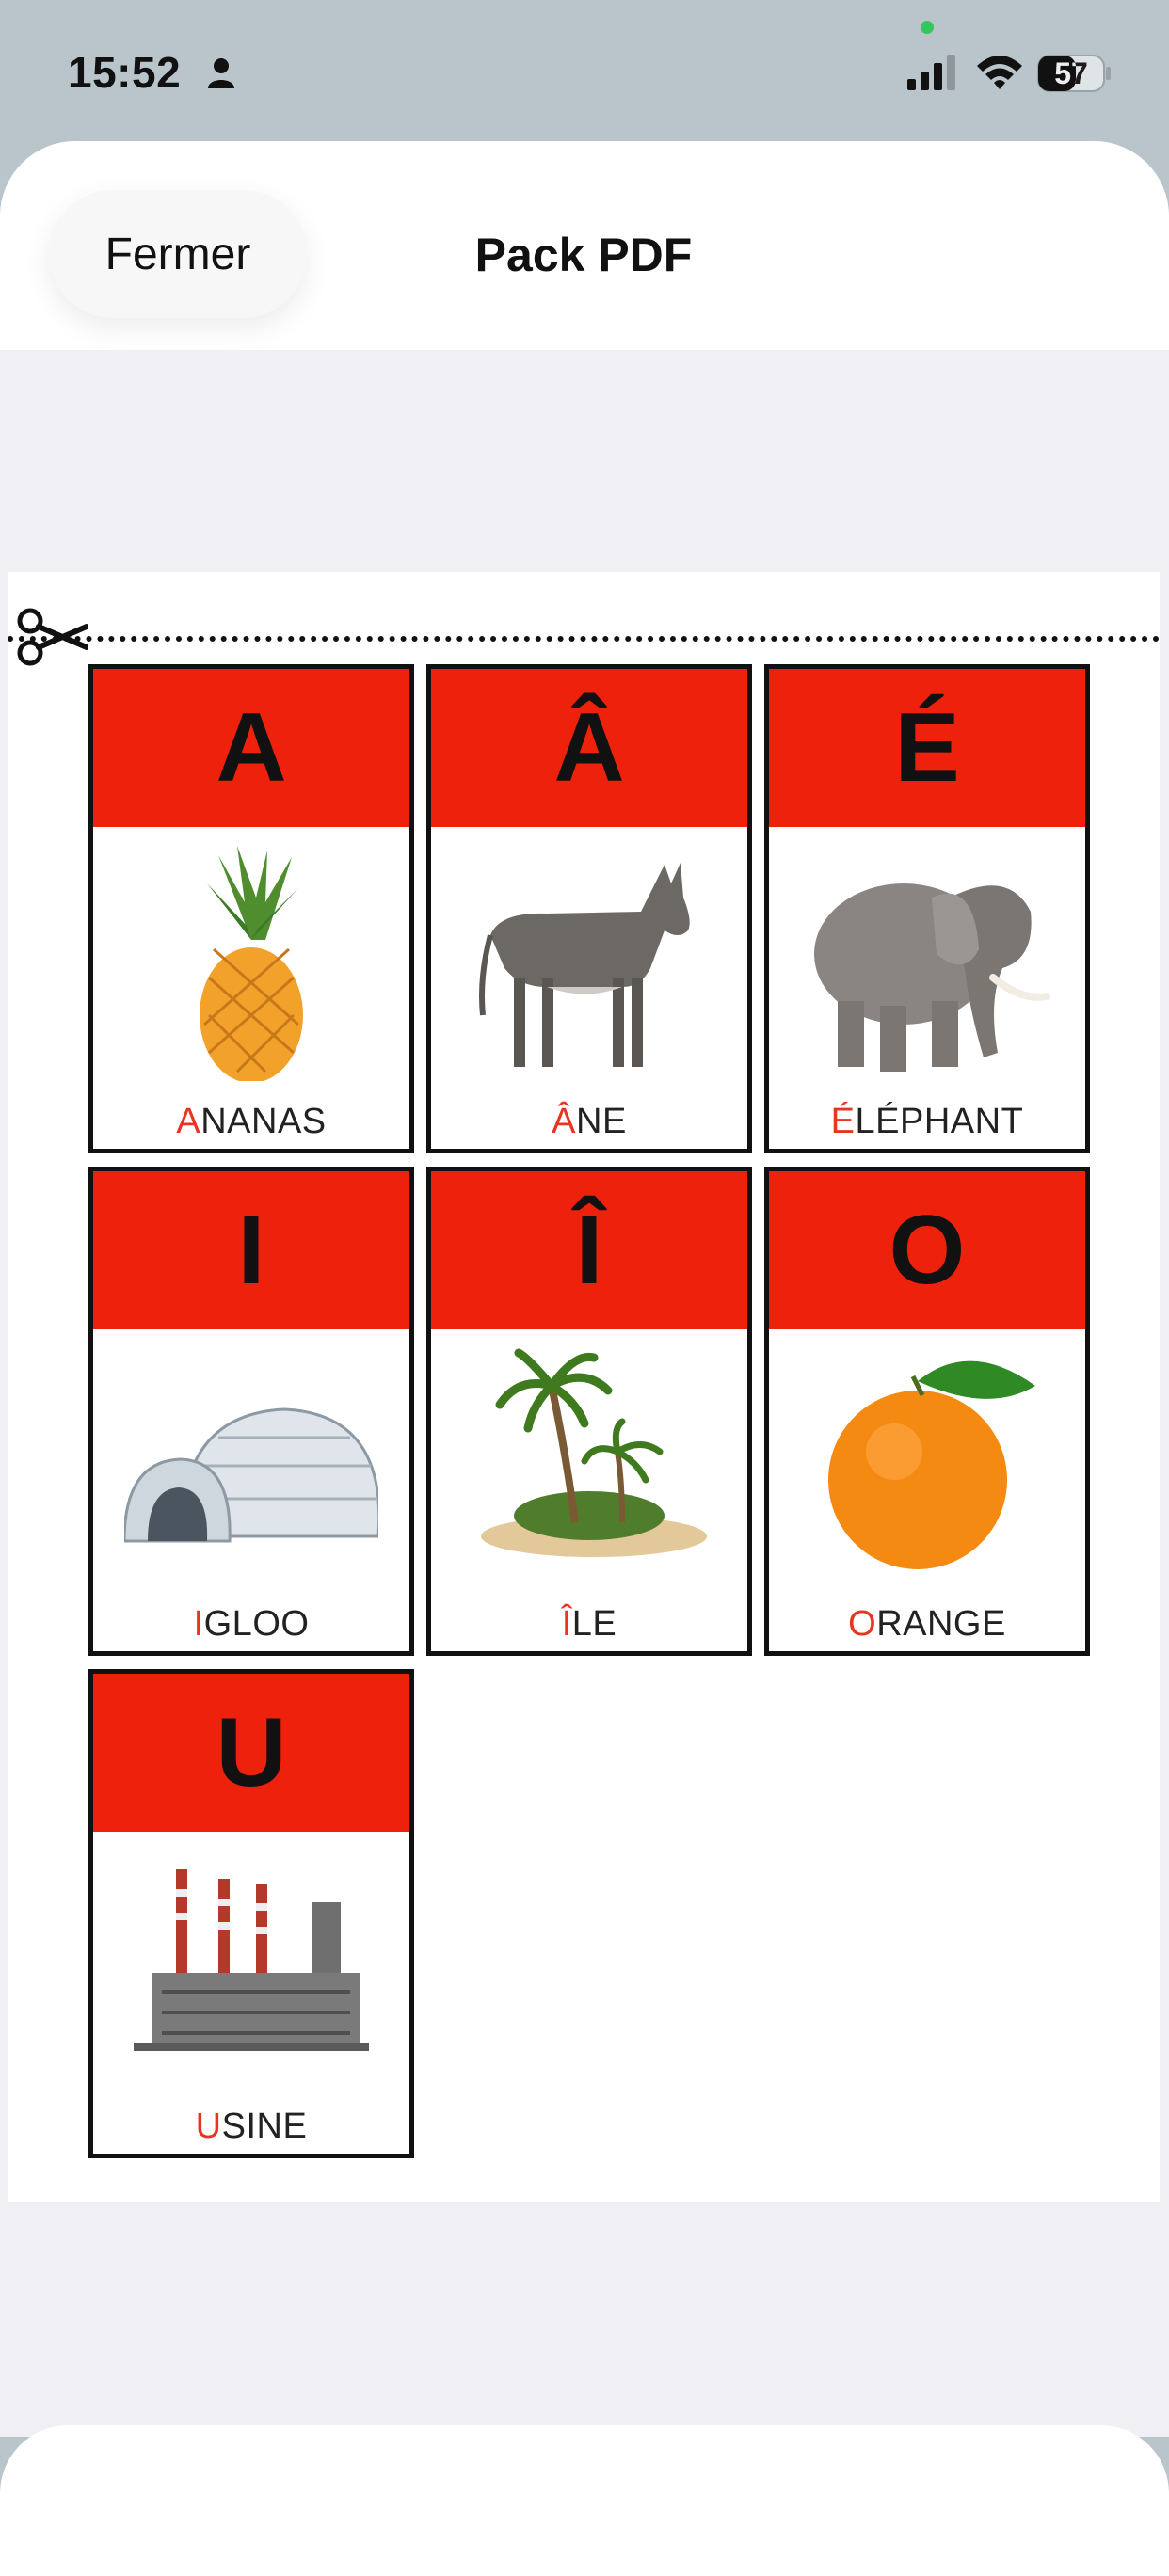  I want to click on scissors-icon, so click(52, 637).